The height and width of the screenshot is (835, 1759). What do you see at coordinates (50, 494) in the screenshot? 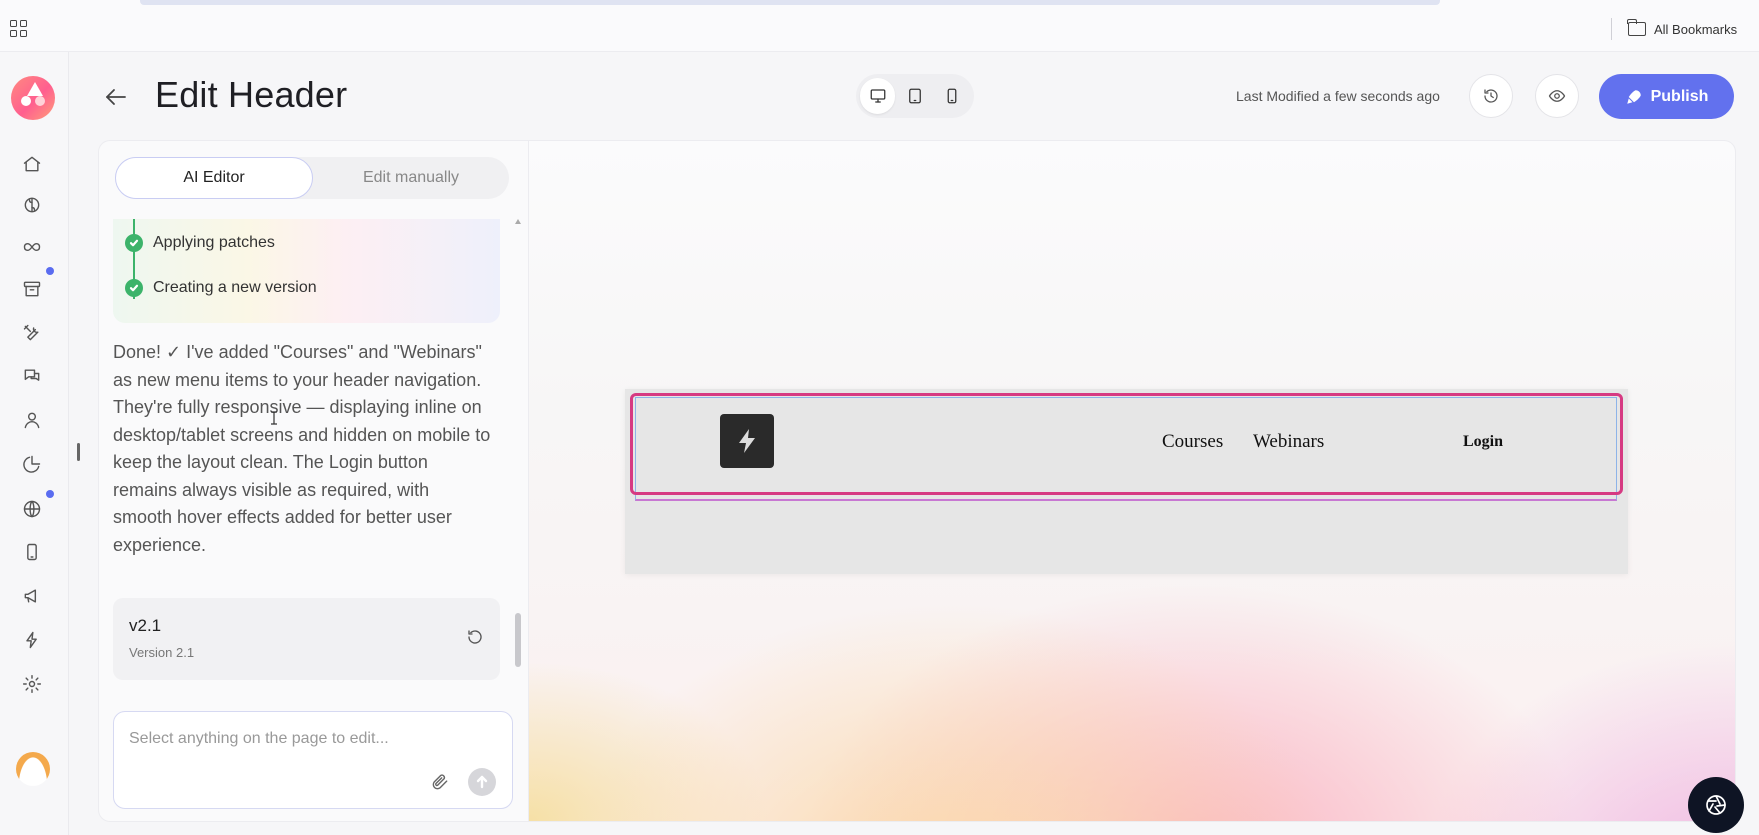
I see `globe-badge` at bounding box center [50, 494].